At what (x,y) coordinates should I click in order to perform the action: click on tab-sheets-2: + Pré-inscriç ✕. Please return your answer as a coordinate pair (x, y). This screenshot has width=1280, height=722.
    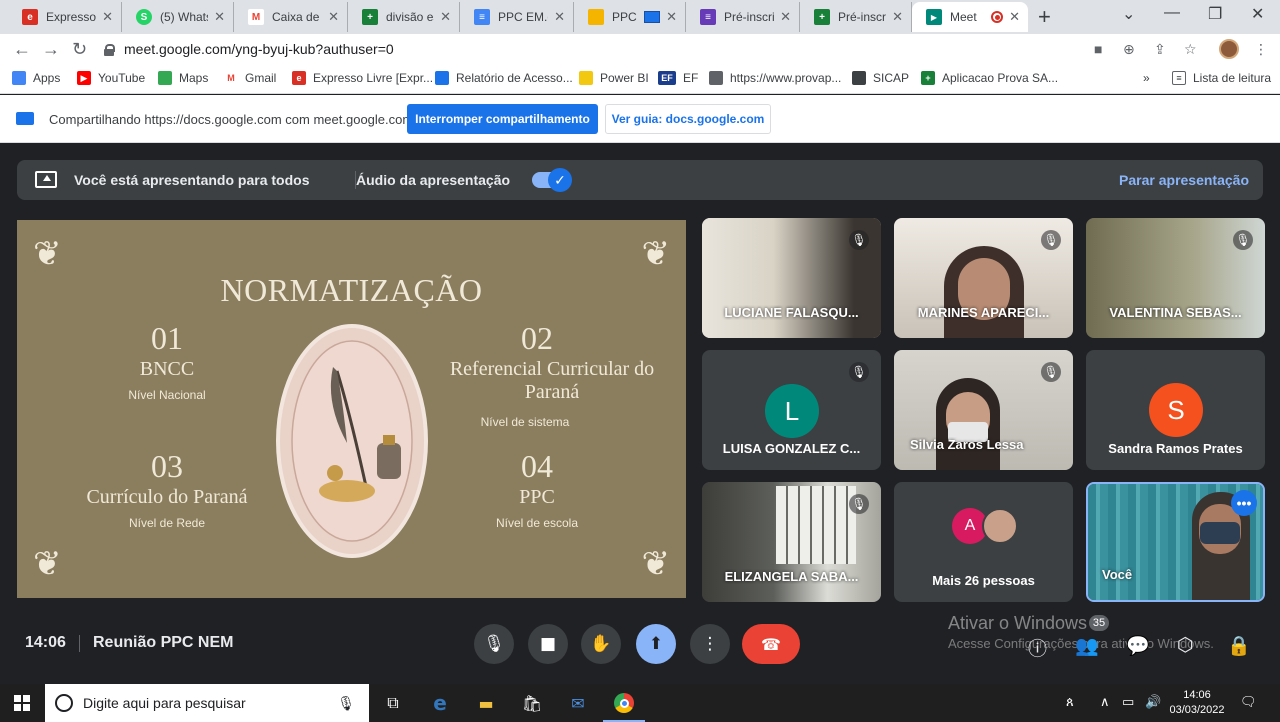
    Looking at the image, I should click on (856, 17).